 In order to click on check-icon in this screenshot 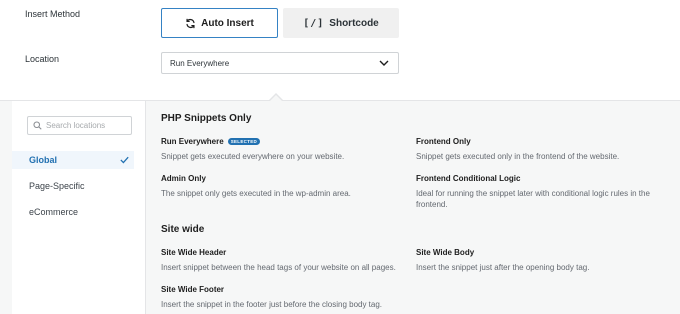, I will do `click(124, 160)`.